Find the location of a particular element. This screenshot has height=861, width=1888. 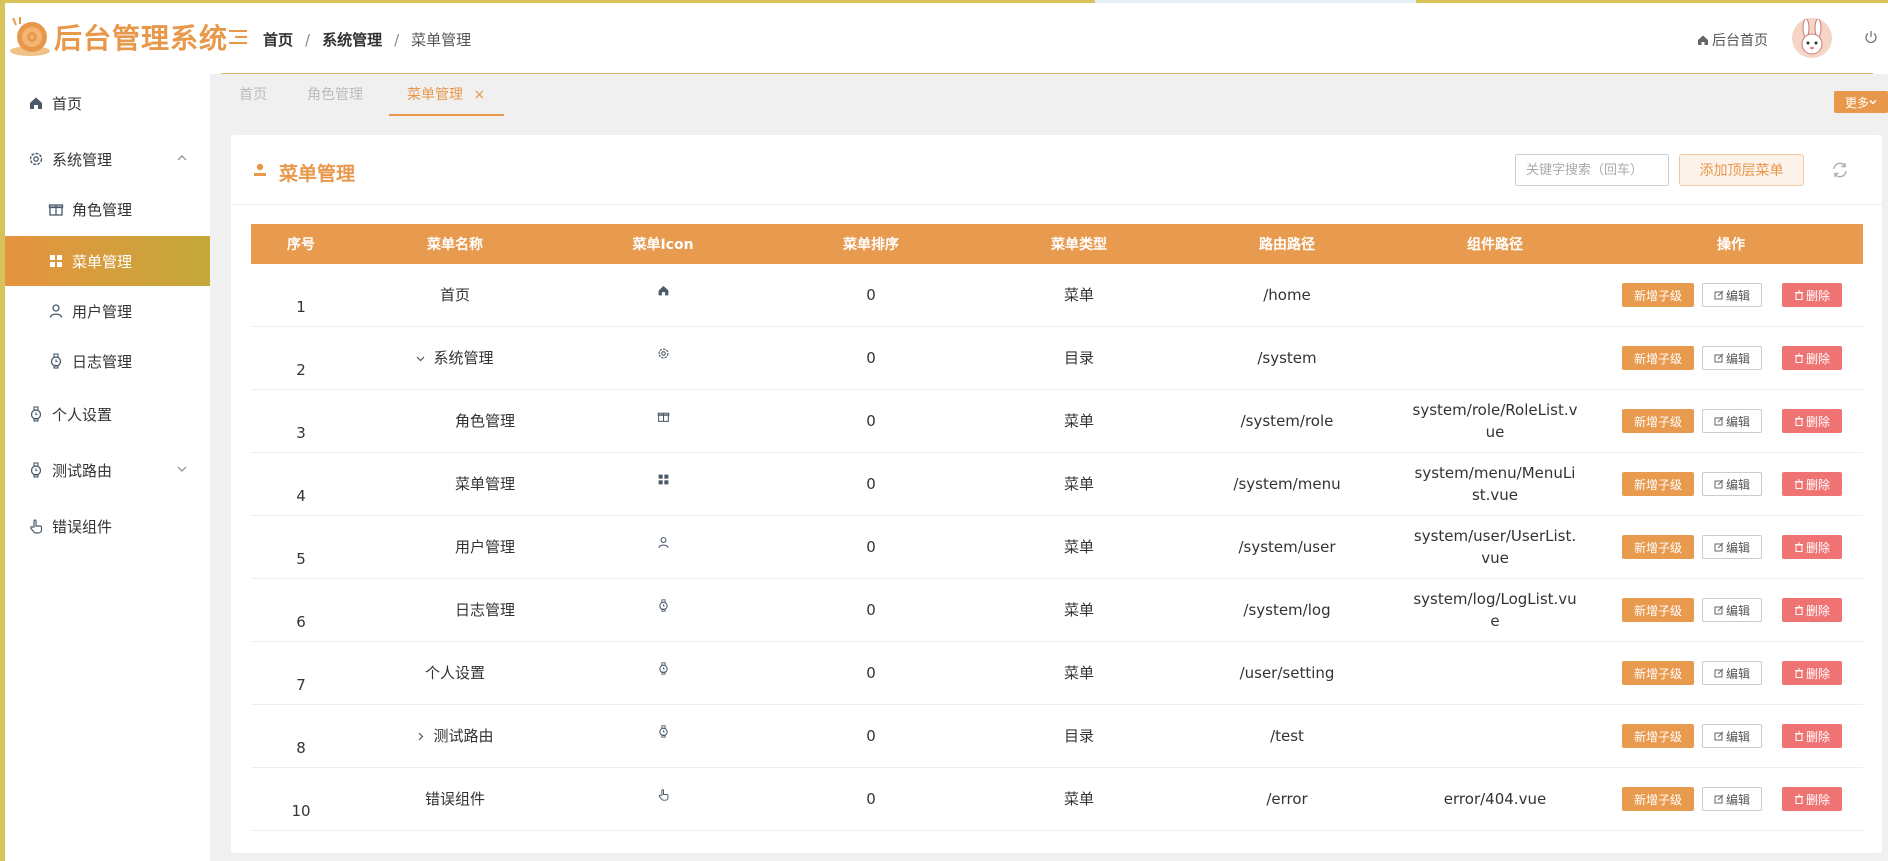

home-link-label: 后台首页 is located at coordinates (1740, 41).